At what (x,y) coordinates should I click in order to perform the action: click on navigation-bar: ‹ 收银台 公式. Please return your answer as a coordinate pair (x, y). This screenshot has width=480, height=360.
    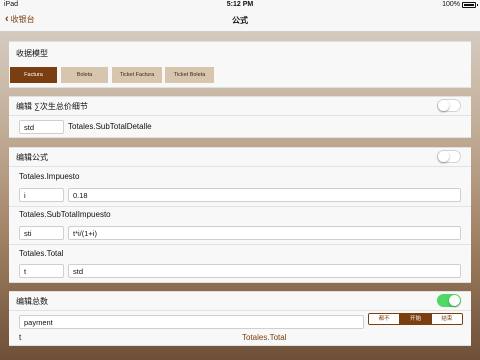
    Looking at the image, I should click on (240, 21).